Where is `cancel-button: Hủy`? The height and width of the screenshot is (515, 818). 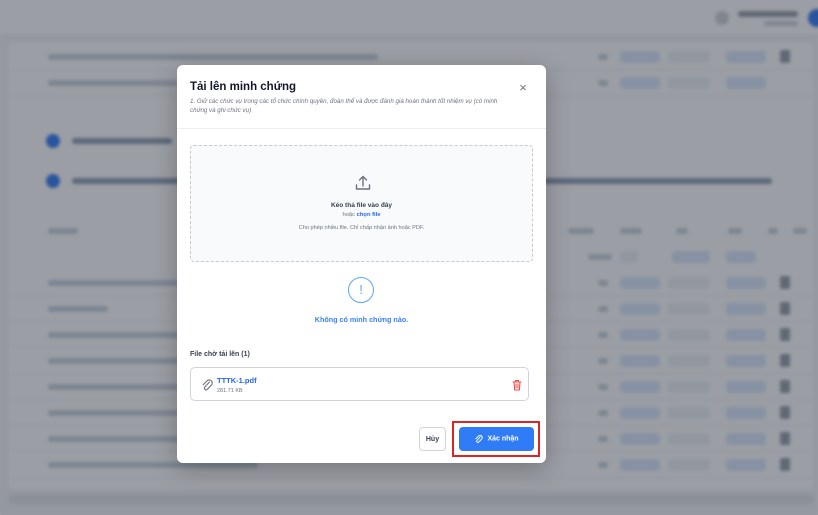 cancel-button: Hủy is located at coordinates (432, 439).